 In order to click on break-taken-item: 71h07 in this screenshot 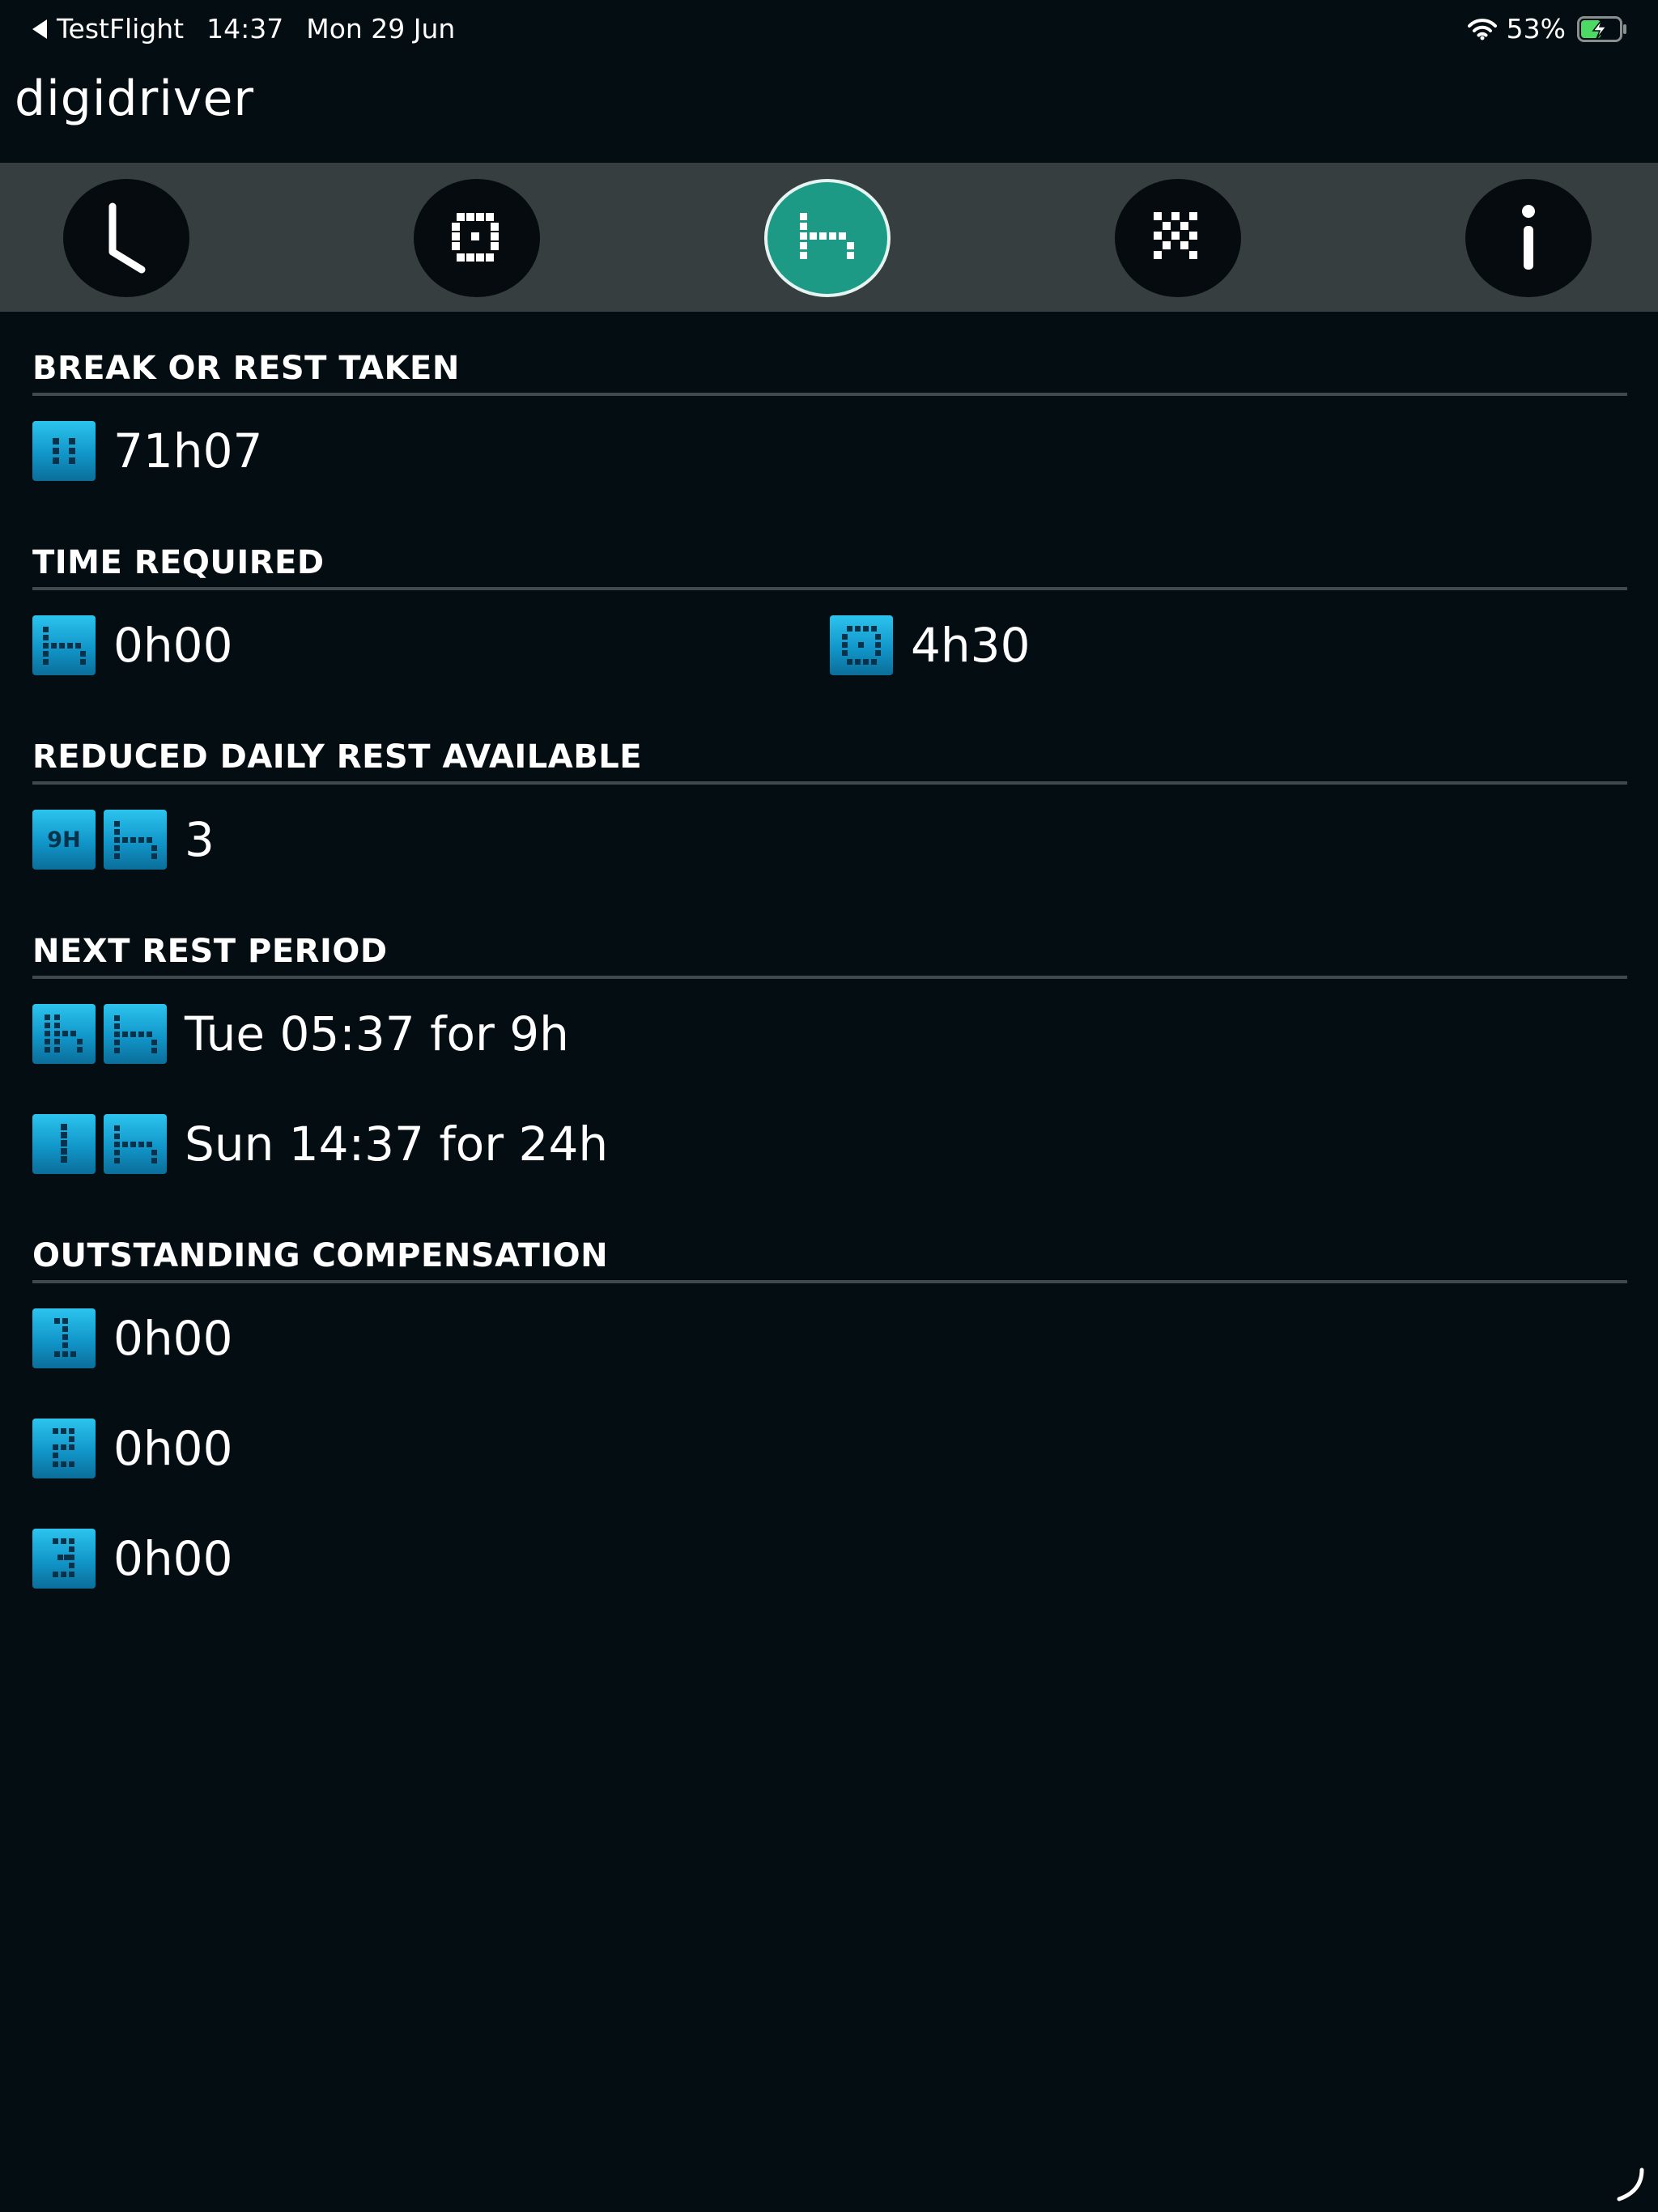, I will do `click(147, 451)`.